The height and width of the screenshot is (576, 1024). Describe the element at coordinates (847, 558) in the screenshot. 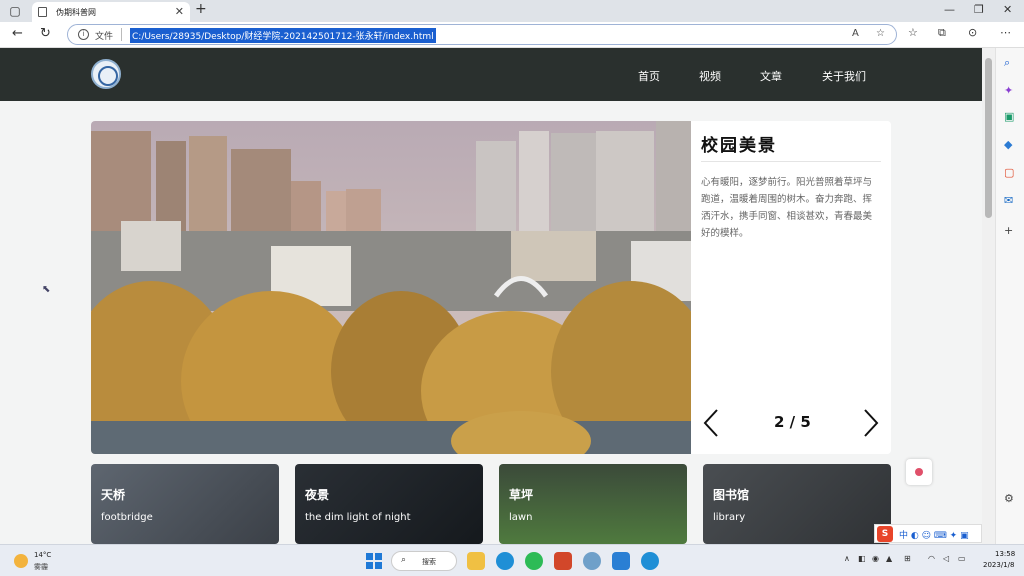

I see `show-hidden-icon: ∧` at that location.